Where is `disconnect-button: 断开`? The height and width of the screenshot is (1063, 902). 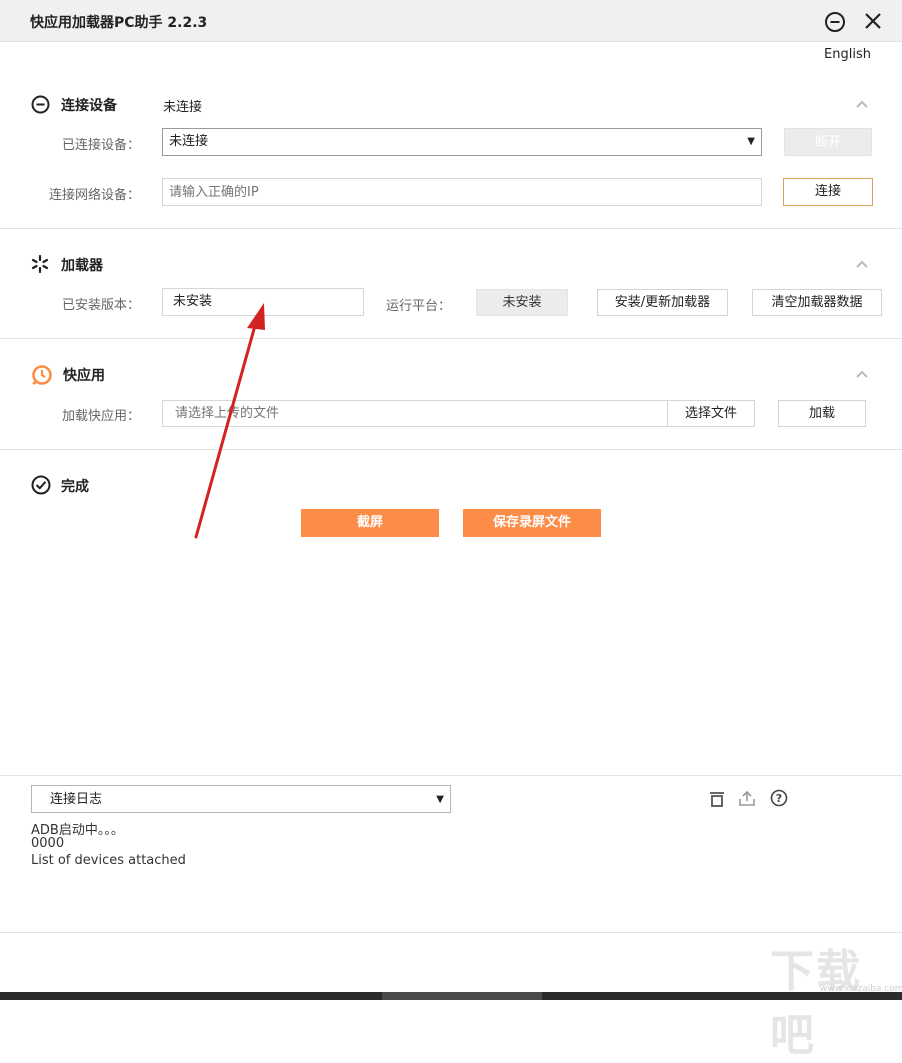
disconnect-button: 断开 is located at coordinates (828, 142).